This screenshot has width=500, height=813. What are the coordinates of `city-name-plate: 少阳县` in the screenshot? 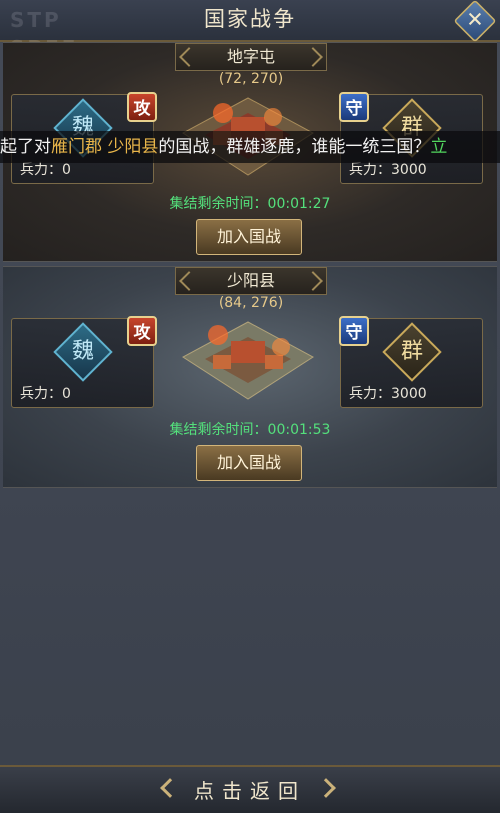 It's located at (251, 281).